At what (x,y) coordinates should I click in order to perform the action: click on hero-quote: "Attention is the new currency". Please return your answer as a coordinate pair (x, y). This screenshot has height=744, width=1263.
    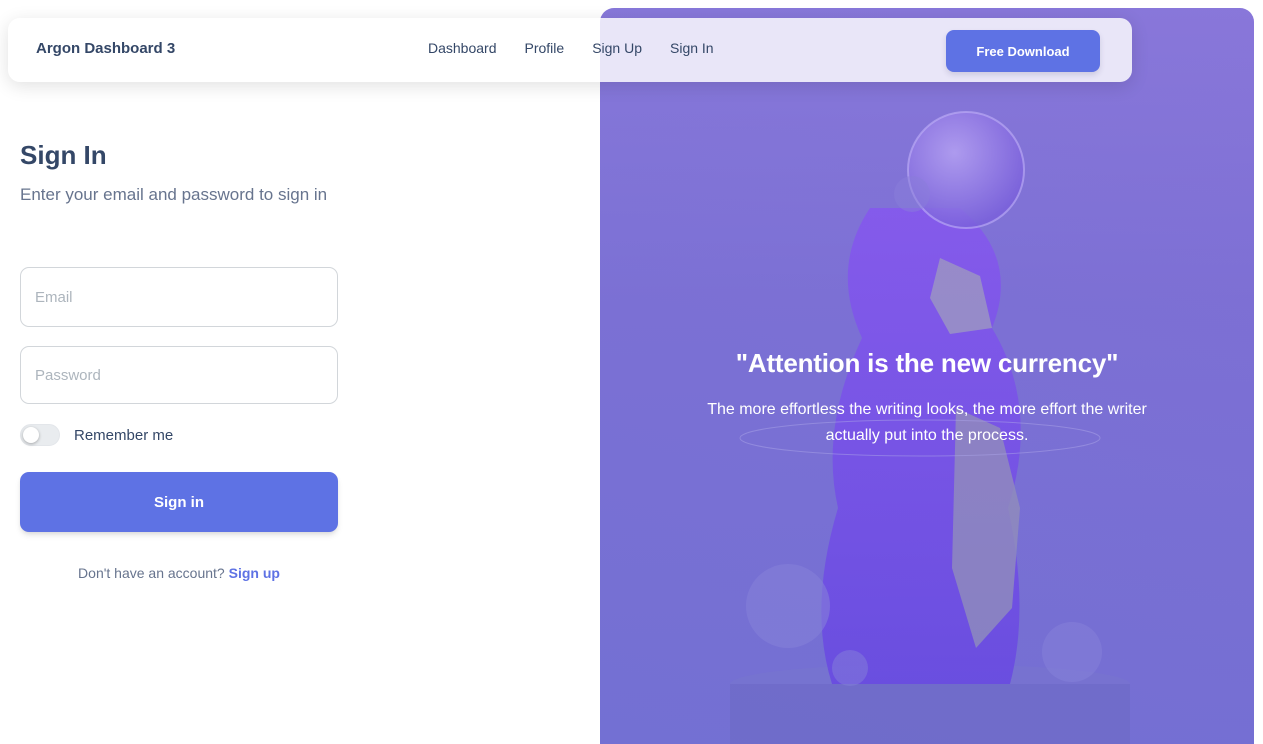
    Looking at the image, I should click on (927, 363).